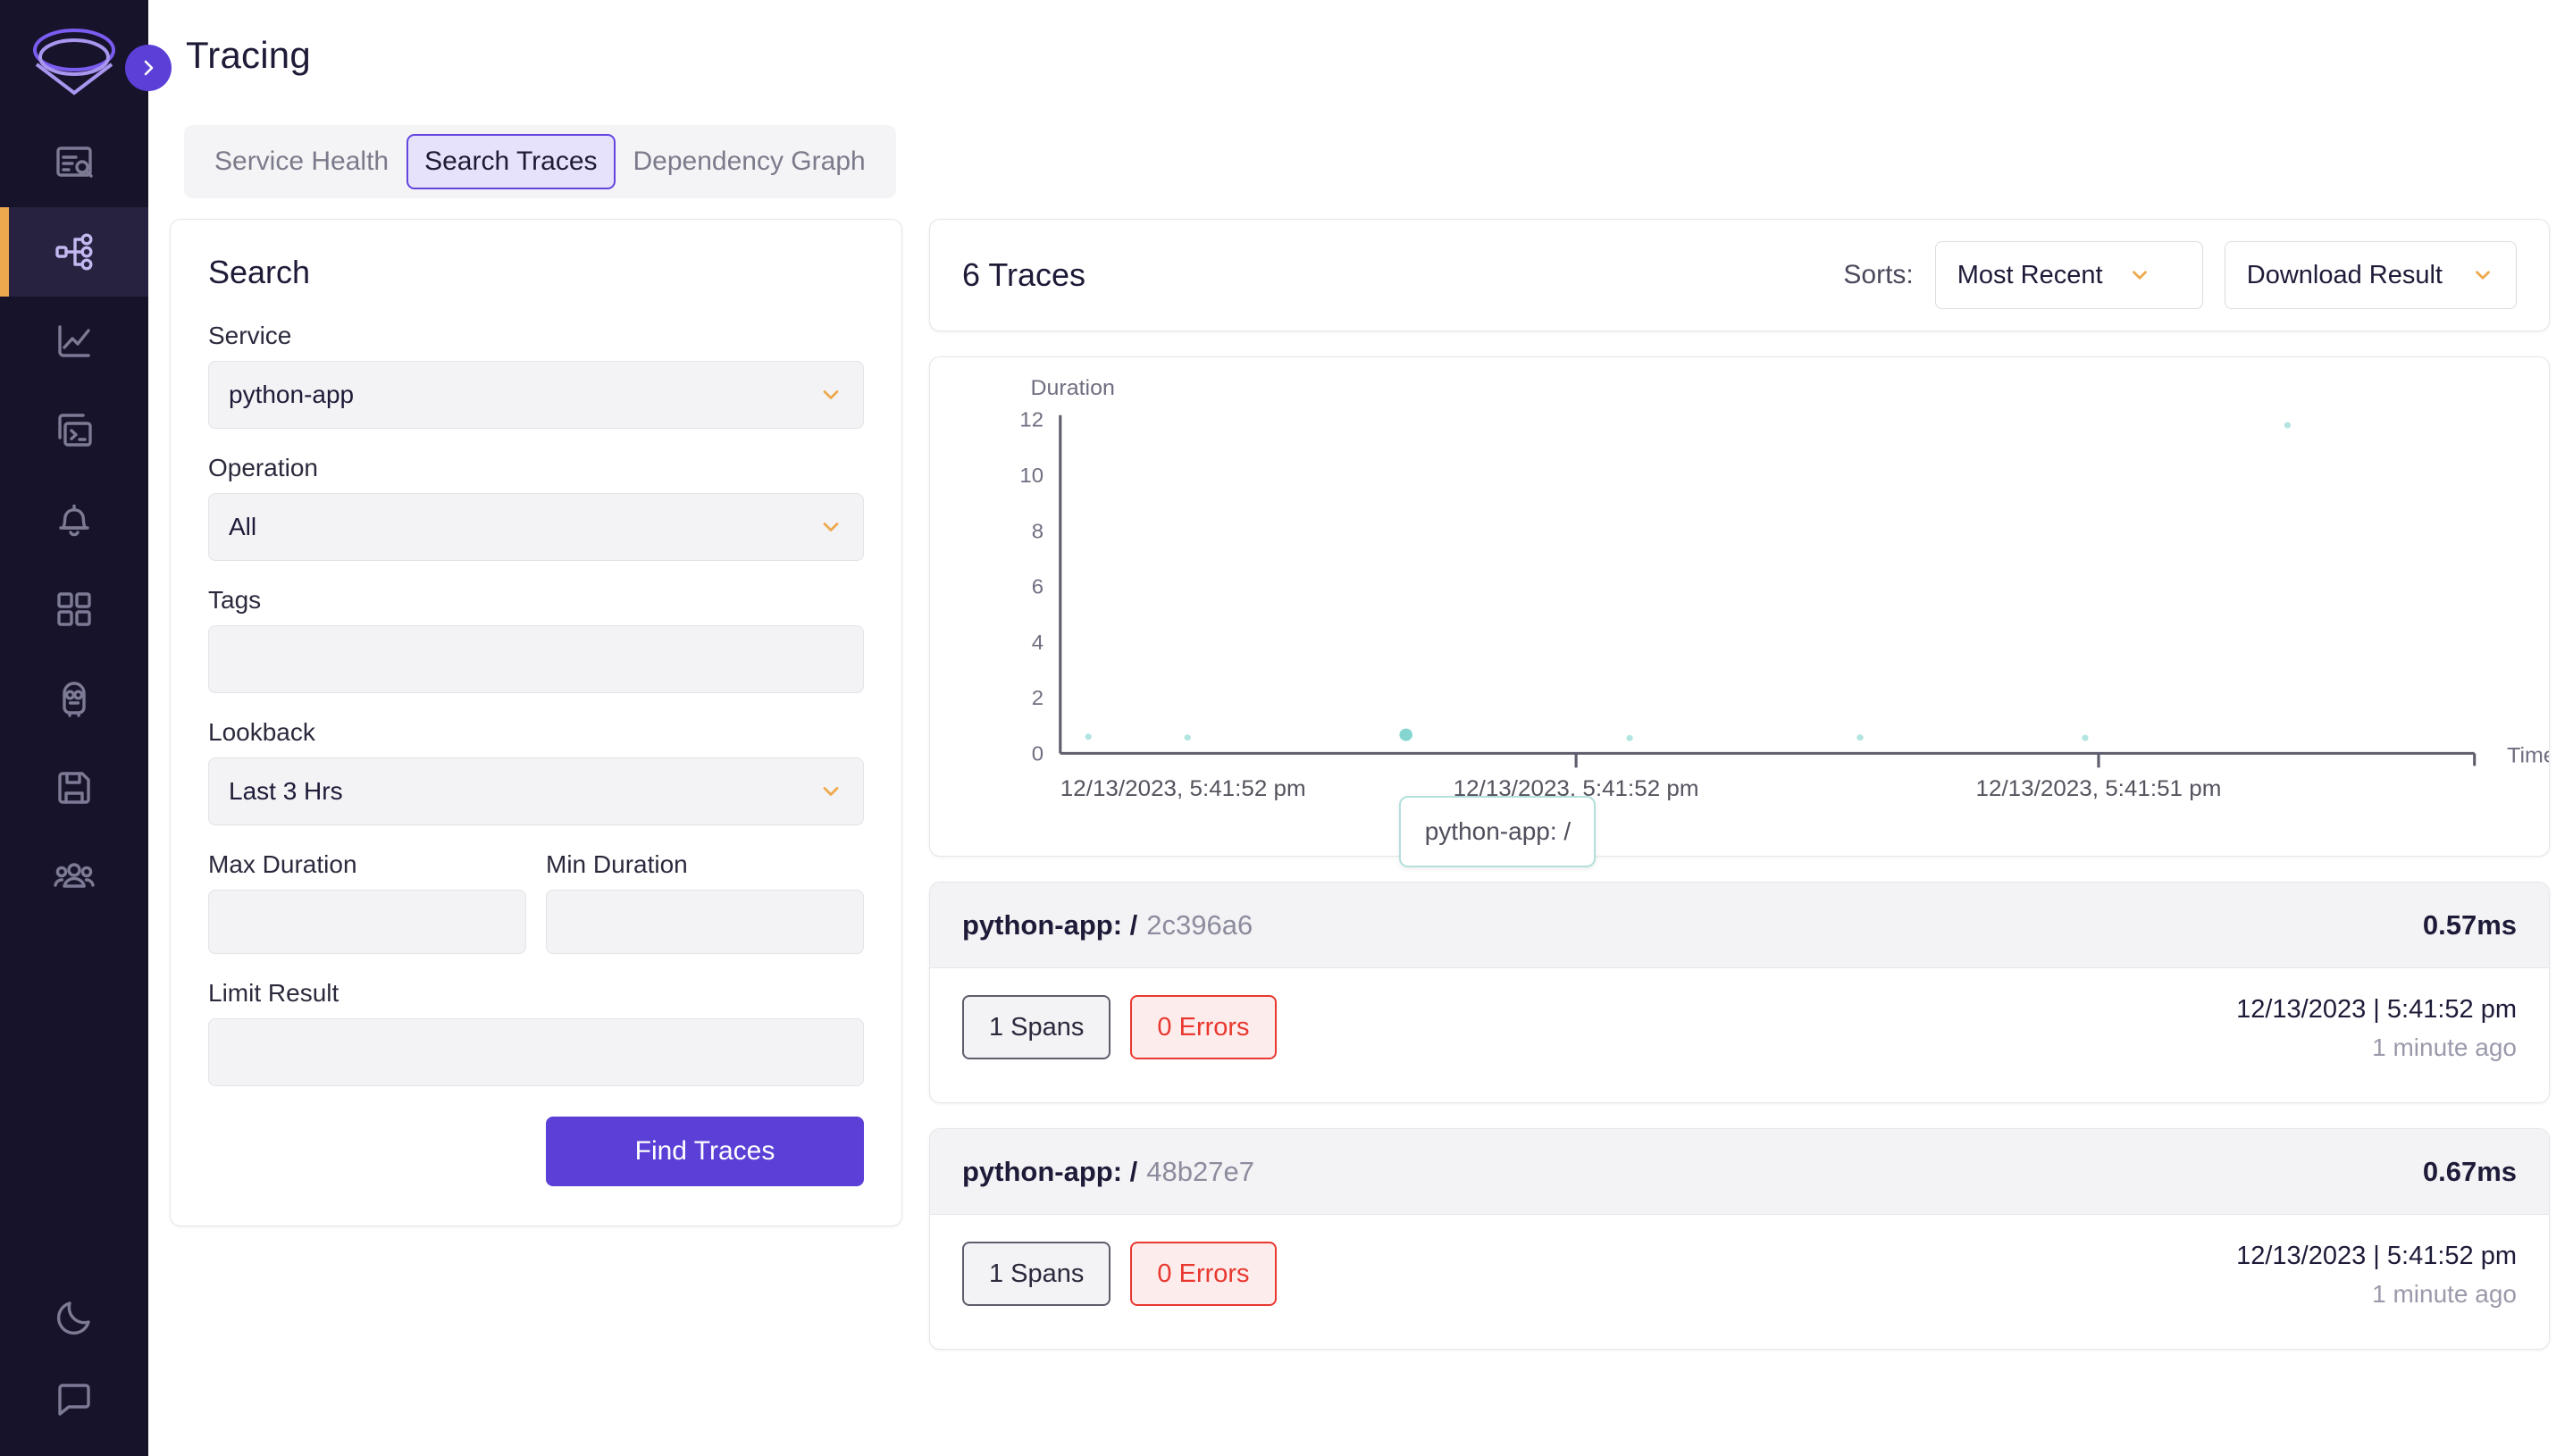 This screenshot has width=2573, height=1456. I want to click on label-service: Service, so click(250, 335).